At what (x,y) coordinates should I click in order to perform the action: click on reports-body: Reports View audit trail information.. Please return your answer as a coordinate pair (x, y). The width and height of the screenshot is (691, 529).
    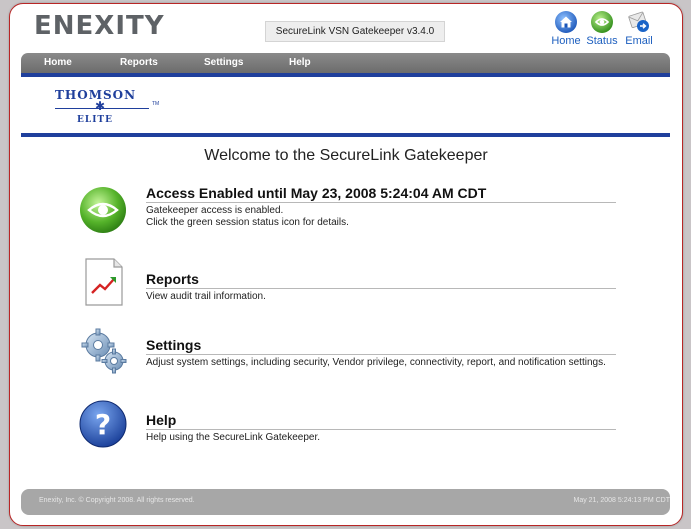
    Looking at the image, I should click on (381, 287).